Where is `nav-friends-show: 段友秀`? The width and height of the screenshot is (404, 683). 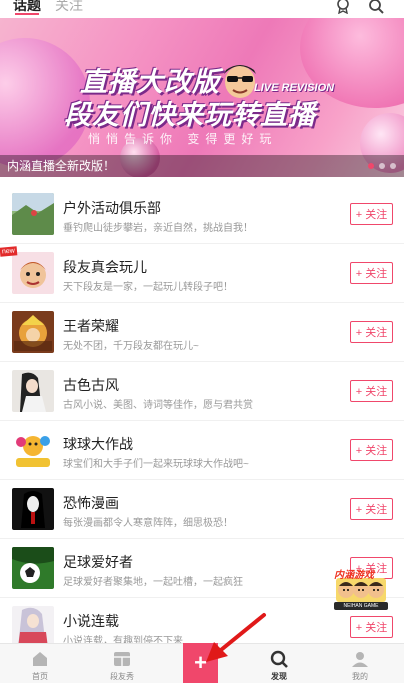 nav-friends-show: 段友秀 is located at coordinates (122, 663).